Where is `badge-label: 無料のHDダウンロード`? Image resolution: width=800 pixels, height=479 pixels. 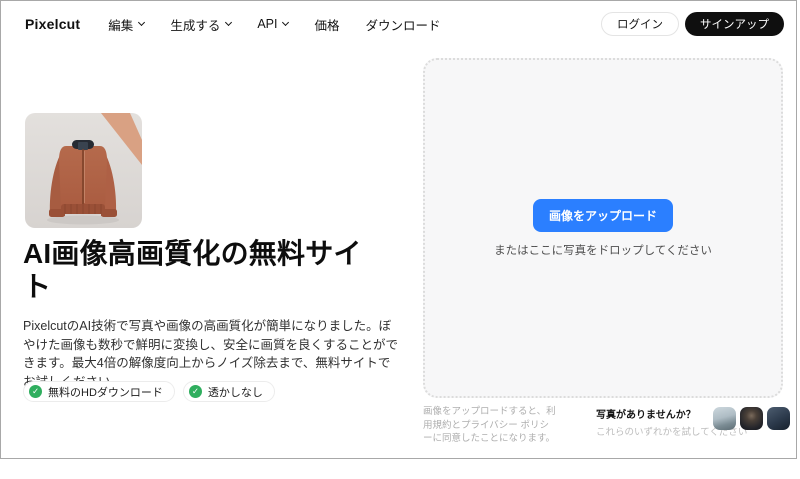 badge-label: 無料のHDダウンロード is located at coordinates (105, 392).